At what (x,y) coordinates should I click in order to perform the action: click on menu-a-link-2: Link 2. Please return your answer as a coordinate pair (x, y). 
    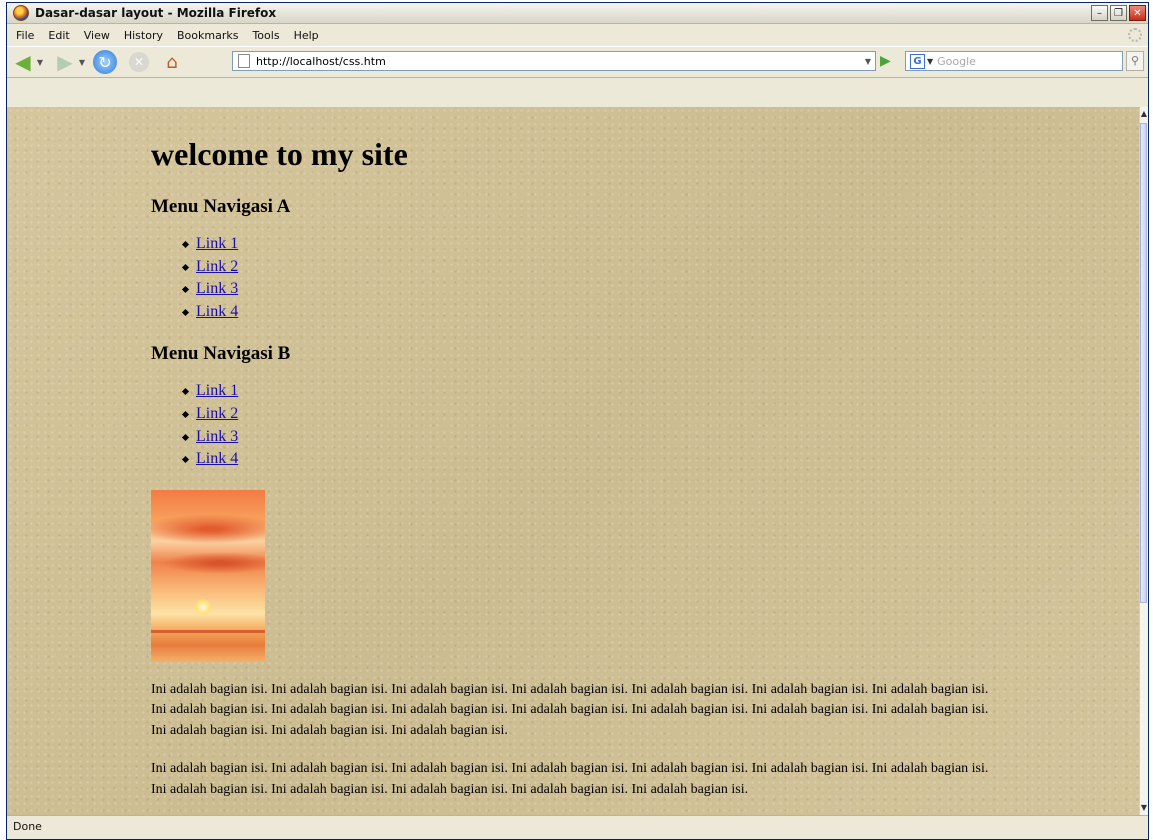
    Looking at the image, I should click on (217, 266).